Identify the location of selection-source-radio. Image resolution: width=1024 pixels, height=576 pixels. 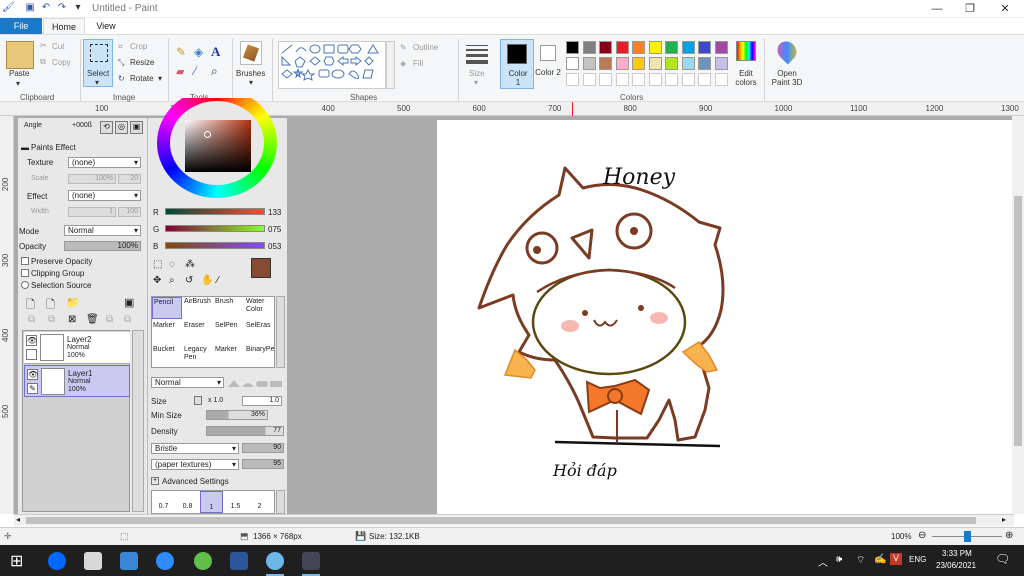
(25, 285).